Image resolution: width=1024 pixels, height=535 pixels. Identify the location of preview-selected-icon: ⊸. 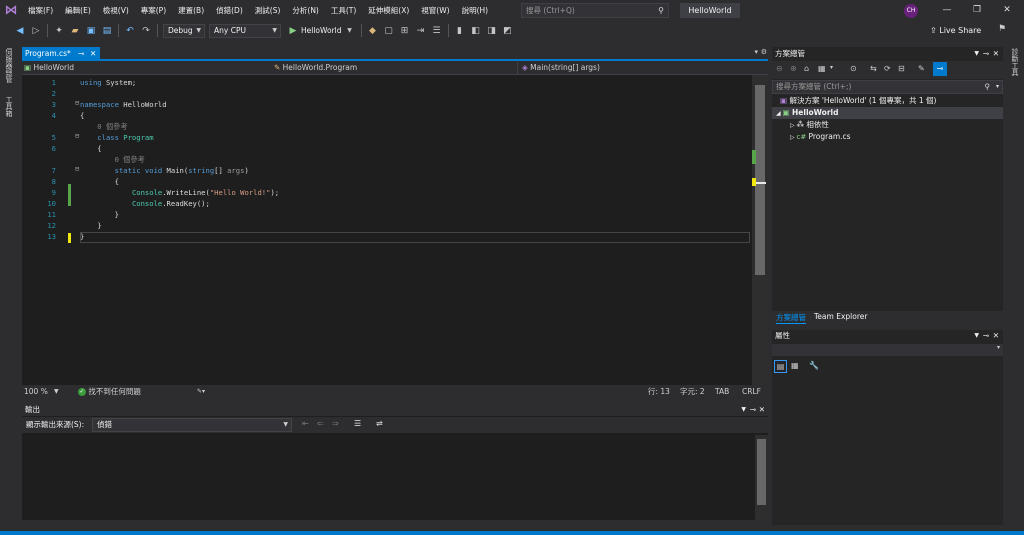
(940, 69).